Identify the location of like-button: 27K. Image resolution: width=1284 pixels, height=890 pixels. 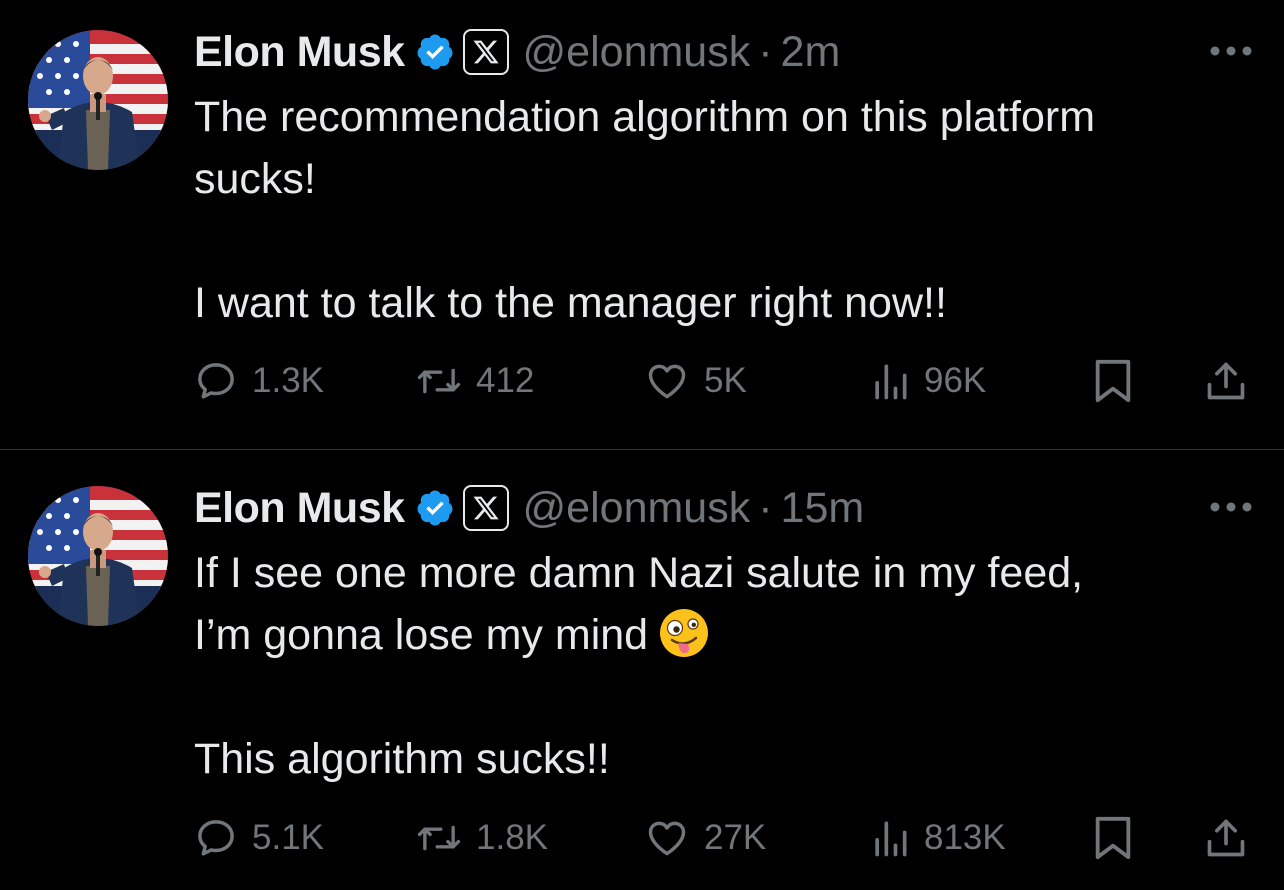
(705, 838).